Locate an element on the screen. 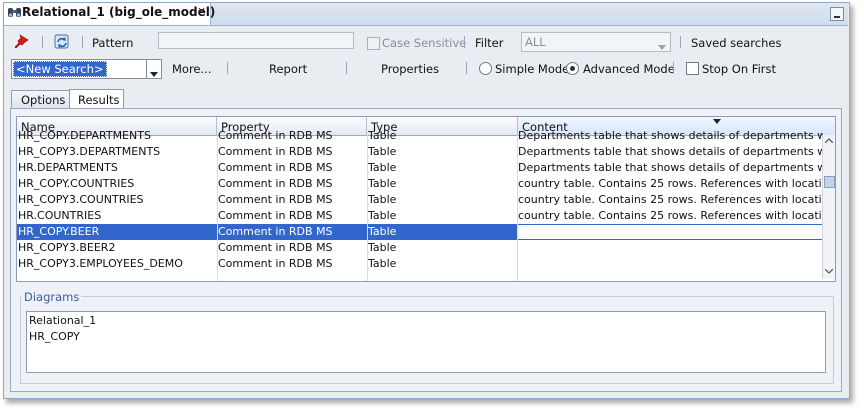  filter-select-value: ALL is located at coordinates (535, 42).